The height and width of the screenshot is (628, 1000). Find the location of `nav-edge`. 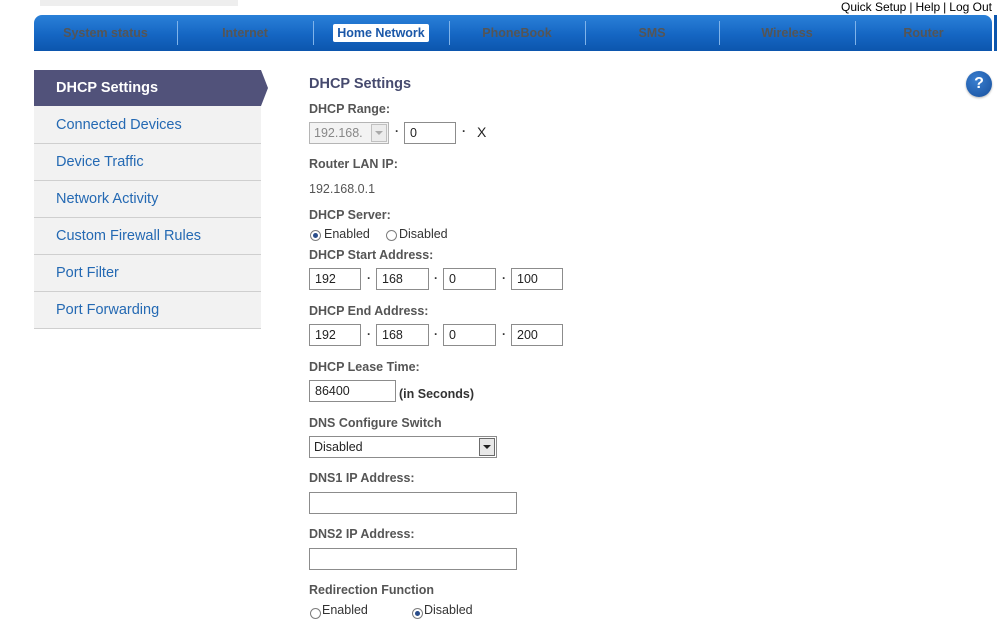

nav-edge is located at coordinates (995, 33).